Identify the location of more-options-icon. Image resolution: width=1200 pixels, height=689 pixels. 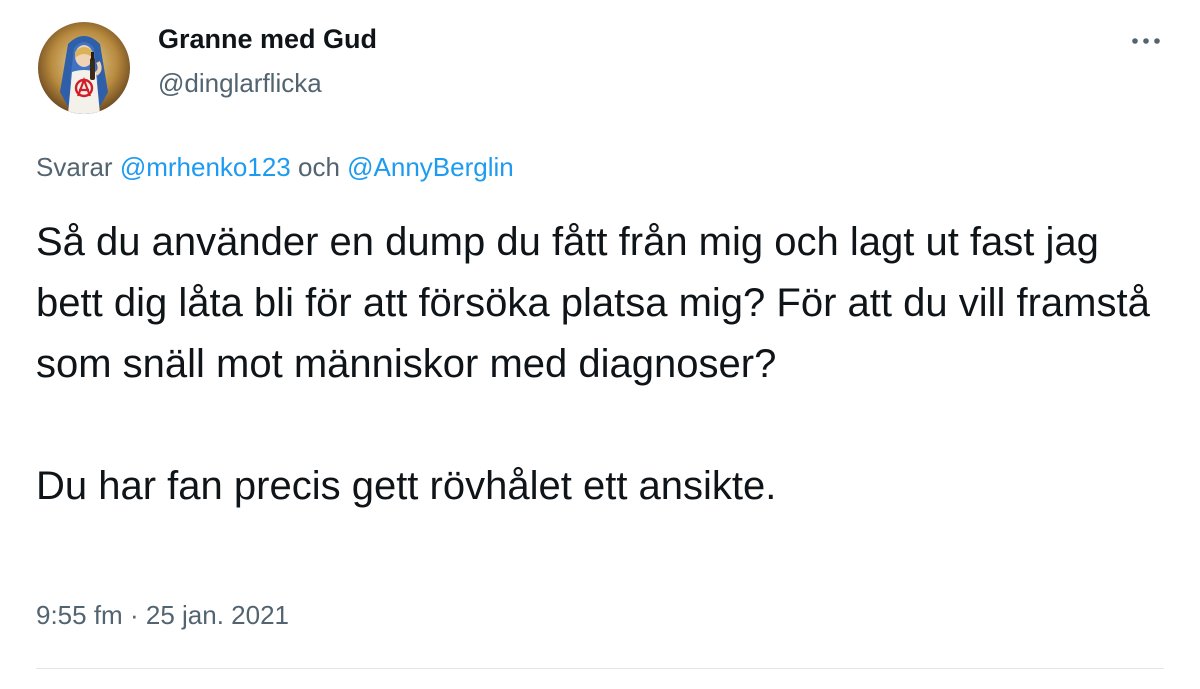
(1146, 41).